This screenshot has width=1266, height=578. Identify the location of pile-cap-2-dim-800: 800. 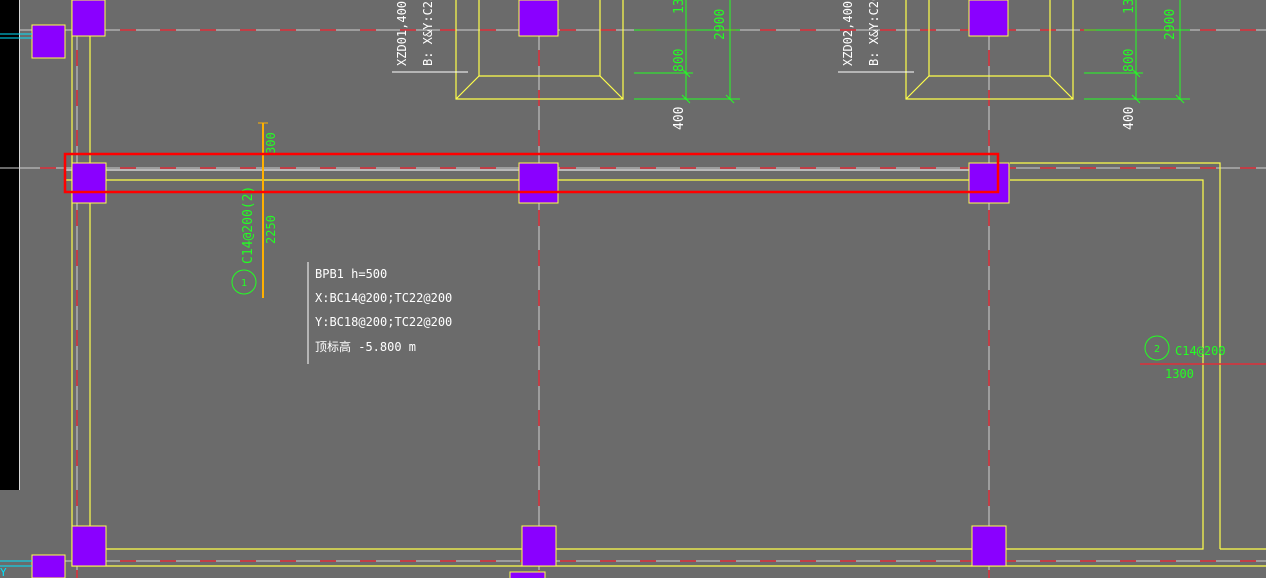
(1129, 60).